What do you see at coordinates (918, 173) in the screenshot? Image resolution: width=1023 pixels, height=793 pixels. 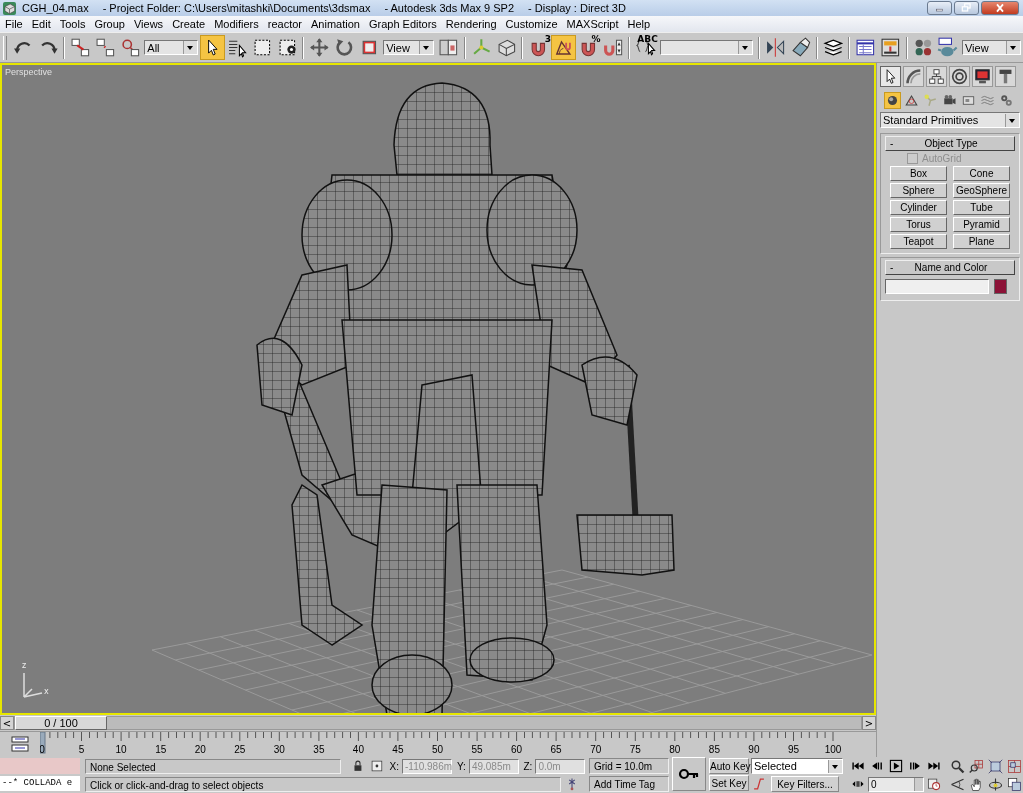 I see `primitive-button: Box` at bounding box center [918, 173].